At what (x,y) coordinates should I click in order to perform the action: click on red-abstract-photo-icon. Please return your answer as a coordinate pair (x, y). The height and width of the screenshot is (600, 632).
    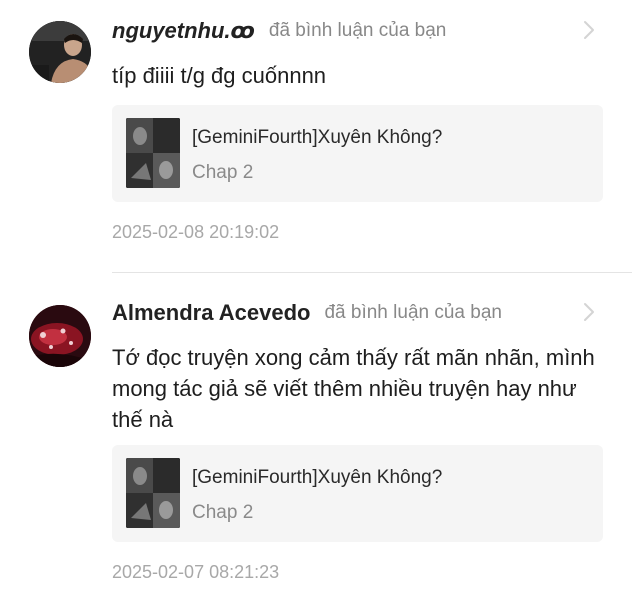
    Looking at the image, I should click on (60, 336).